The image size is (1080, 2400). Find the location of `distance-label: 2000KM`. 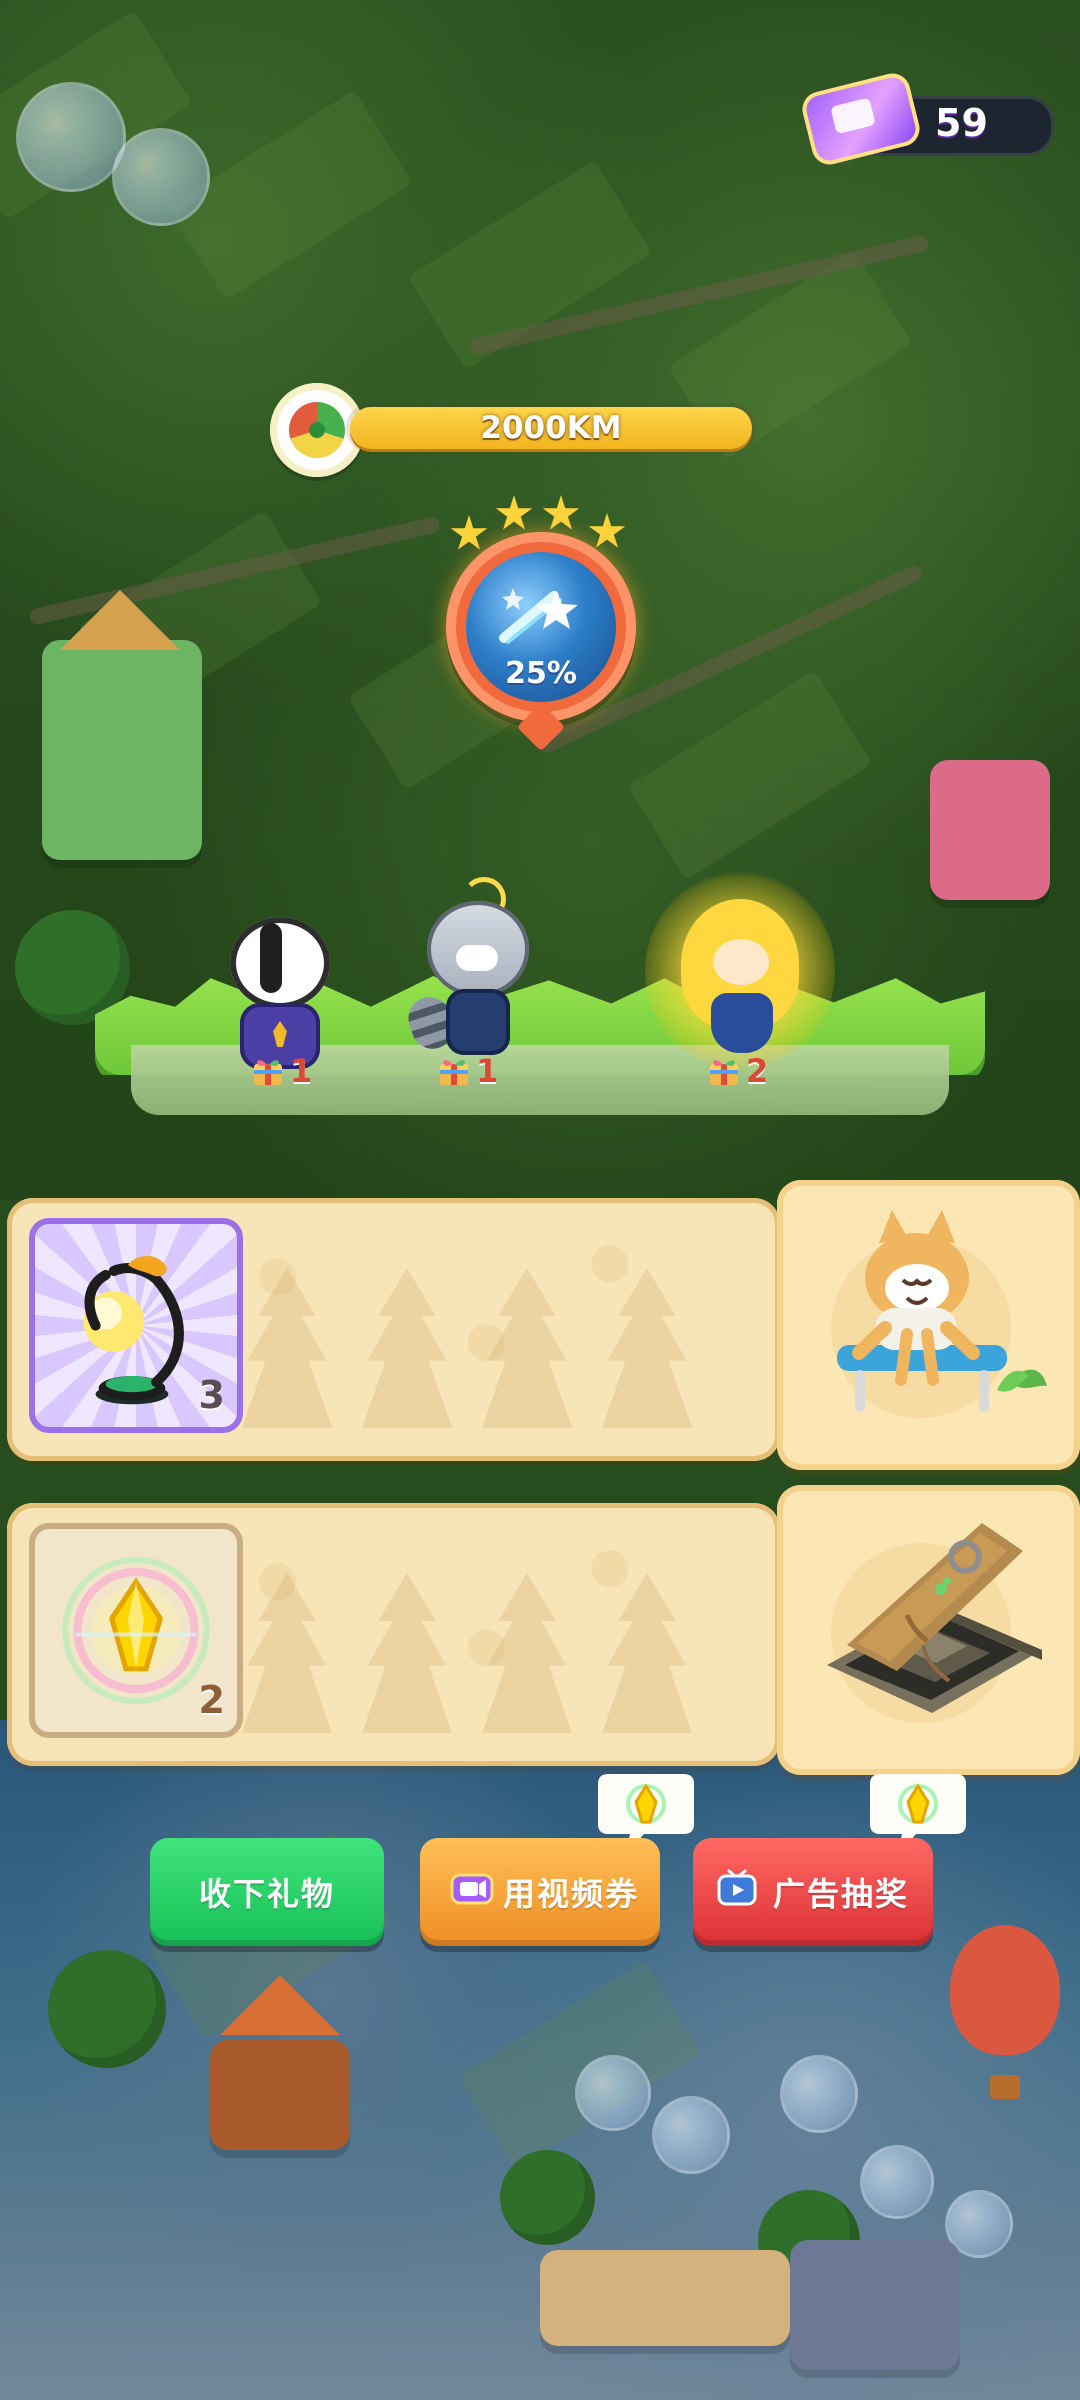

distance-label: 2000KM is located at coordinates (551, 428).